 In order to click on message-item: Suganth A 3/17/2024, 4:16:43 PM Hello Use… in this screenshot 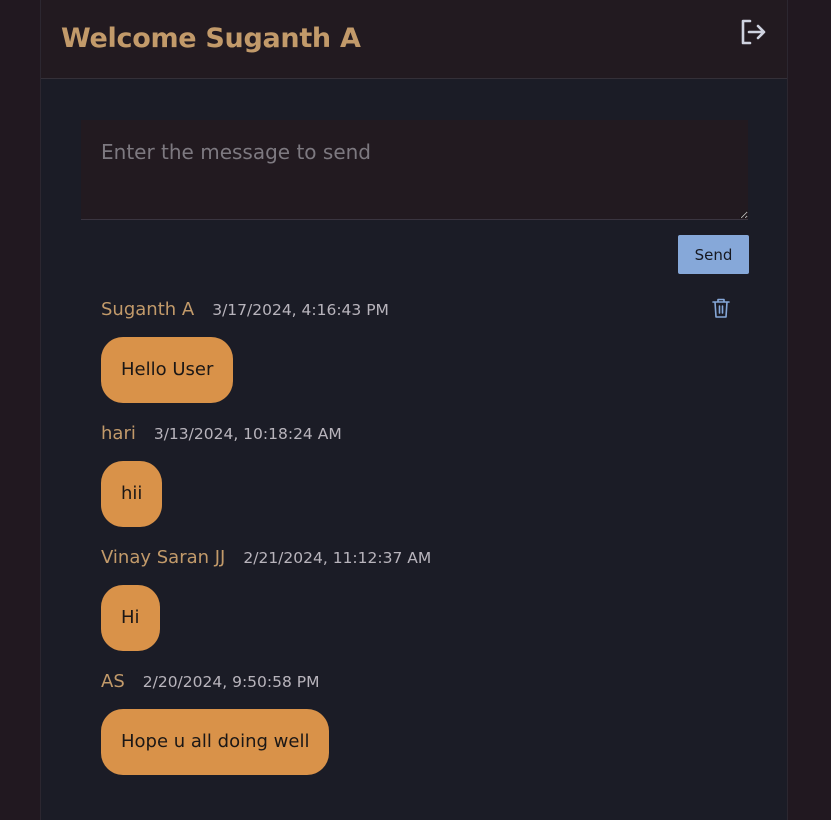, I will do `click(416, 350)`.